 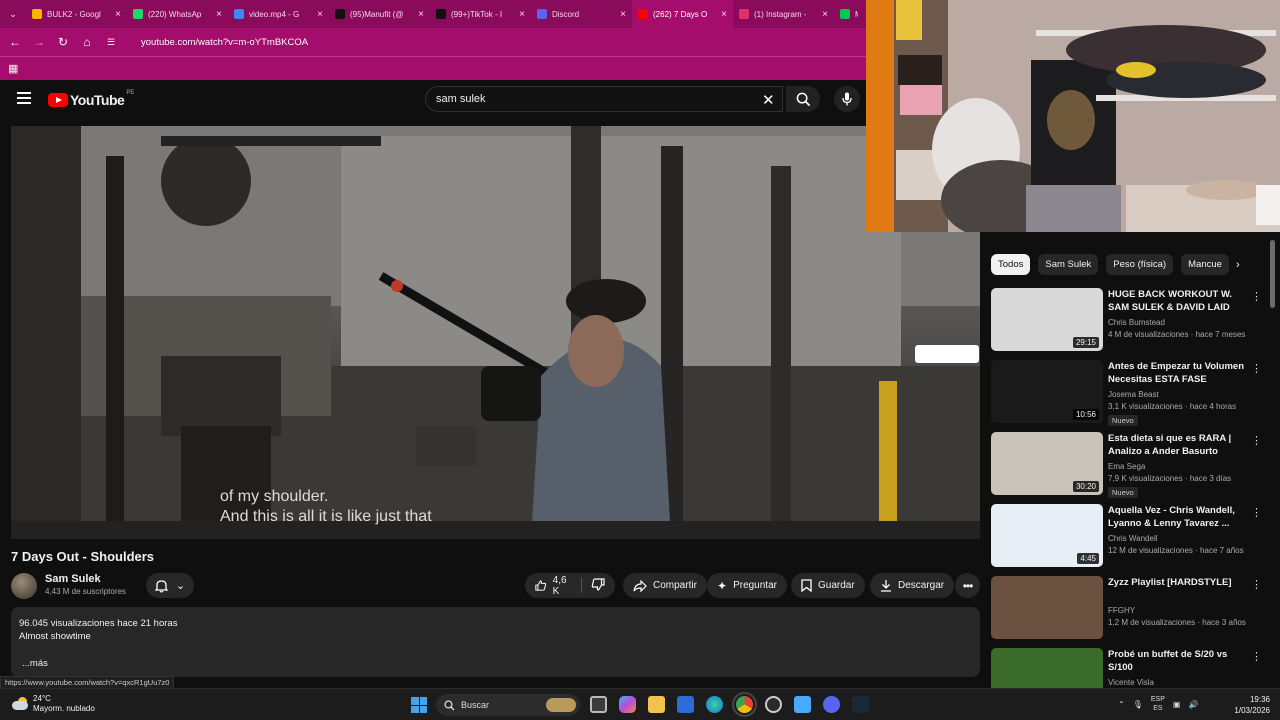 What do you see at coordinates (111, 42) in the screenshot?
I see `site-info-icon: ☰` at bounding box center [111, 42].